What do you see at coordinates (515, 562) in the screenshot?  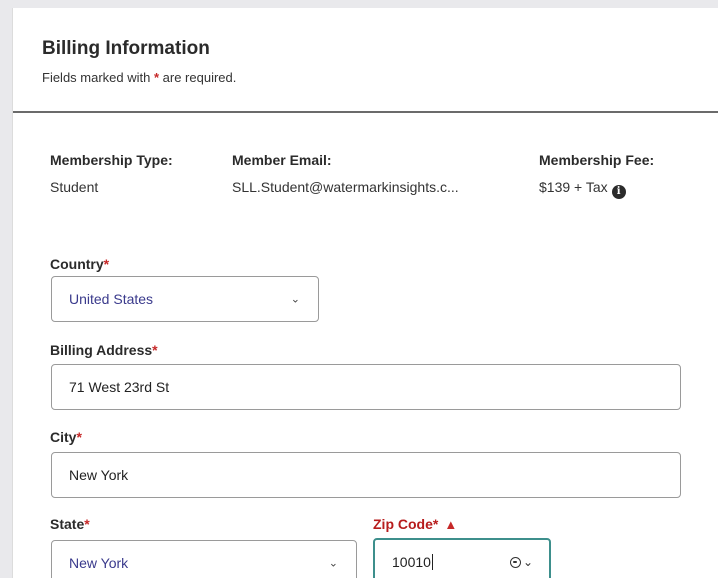 I see `autofill-icon` at bounding box center [515, 562].